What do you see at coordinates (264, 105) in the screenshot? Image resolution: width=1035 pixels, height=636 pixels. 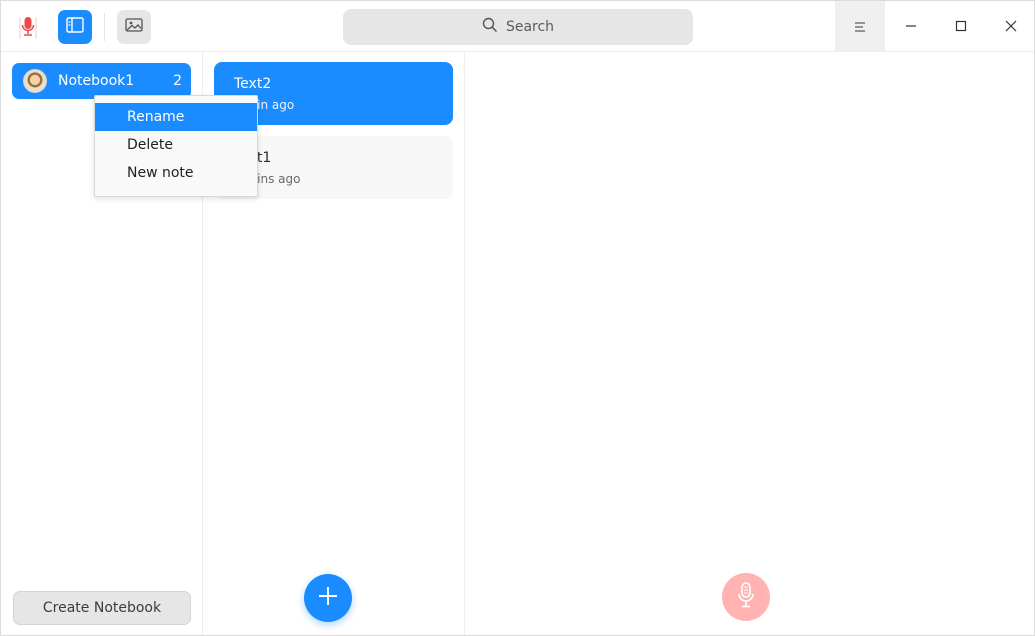 I see `note-timestamp: 1 min ago` at bounding box center [264, 105].